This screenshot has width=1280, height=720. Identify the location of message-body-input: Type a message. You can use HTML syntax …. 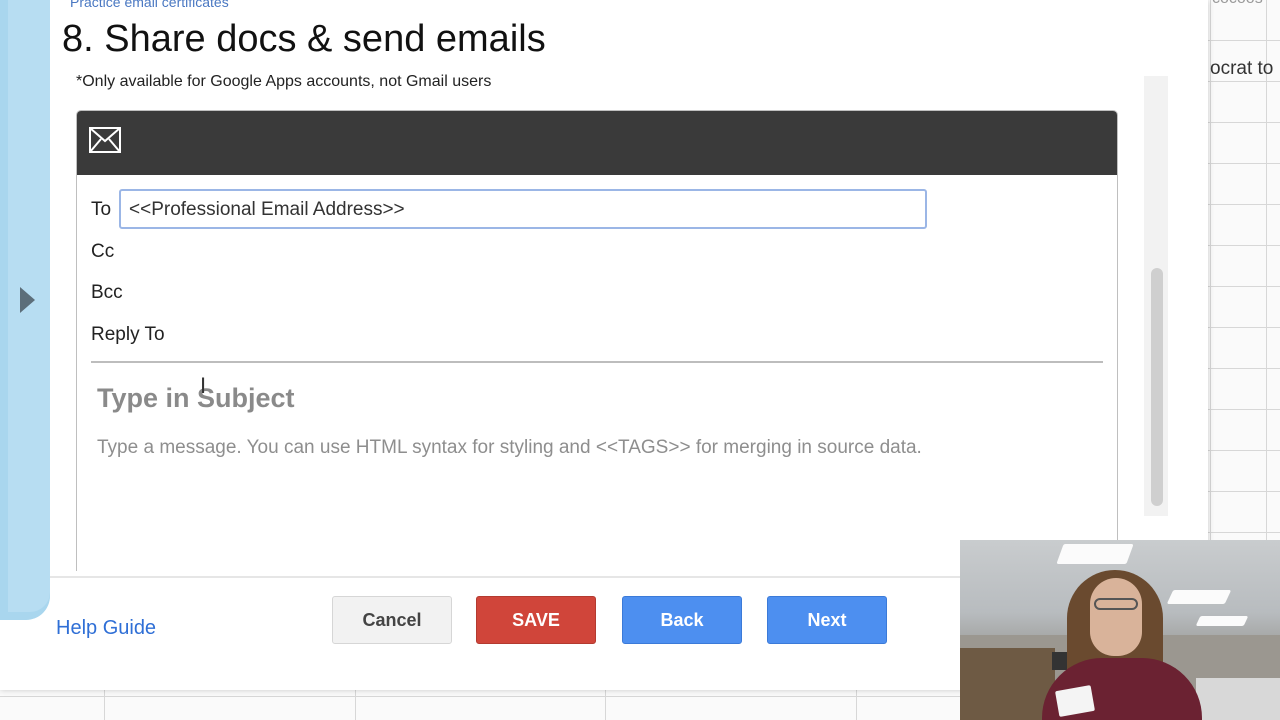
(509, 448).